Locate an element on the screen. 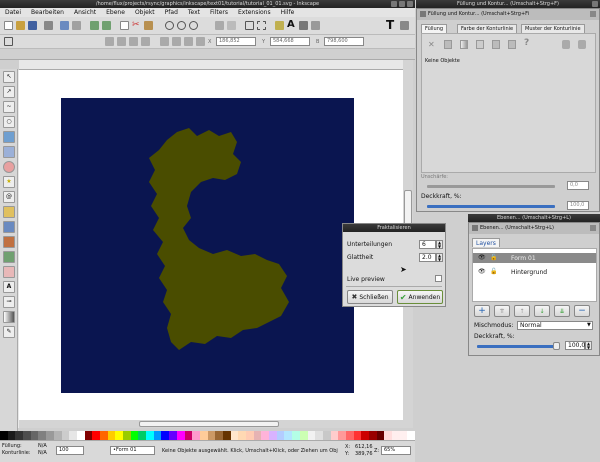  align-icon is located at coordinates (315, 25).